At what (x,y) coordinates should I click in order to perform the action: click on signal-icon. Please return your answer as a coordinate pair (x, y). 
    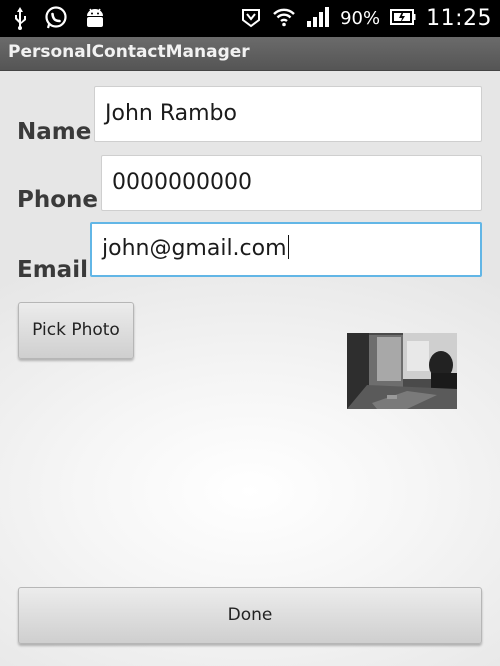
    Looking at the image, I should click on (318, 19).